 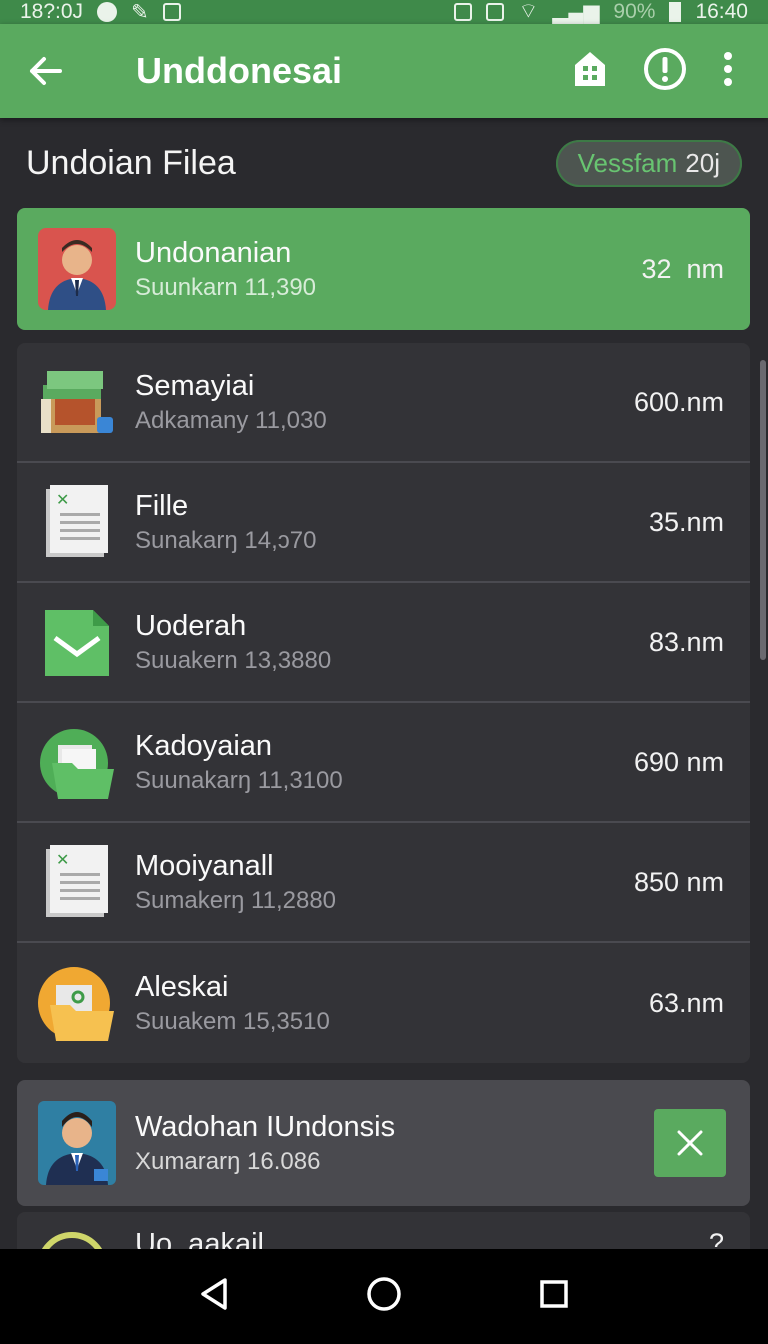 I want to click on green-folder-icon, so click(x=77, y=762).